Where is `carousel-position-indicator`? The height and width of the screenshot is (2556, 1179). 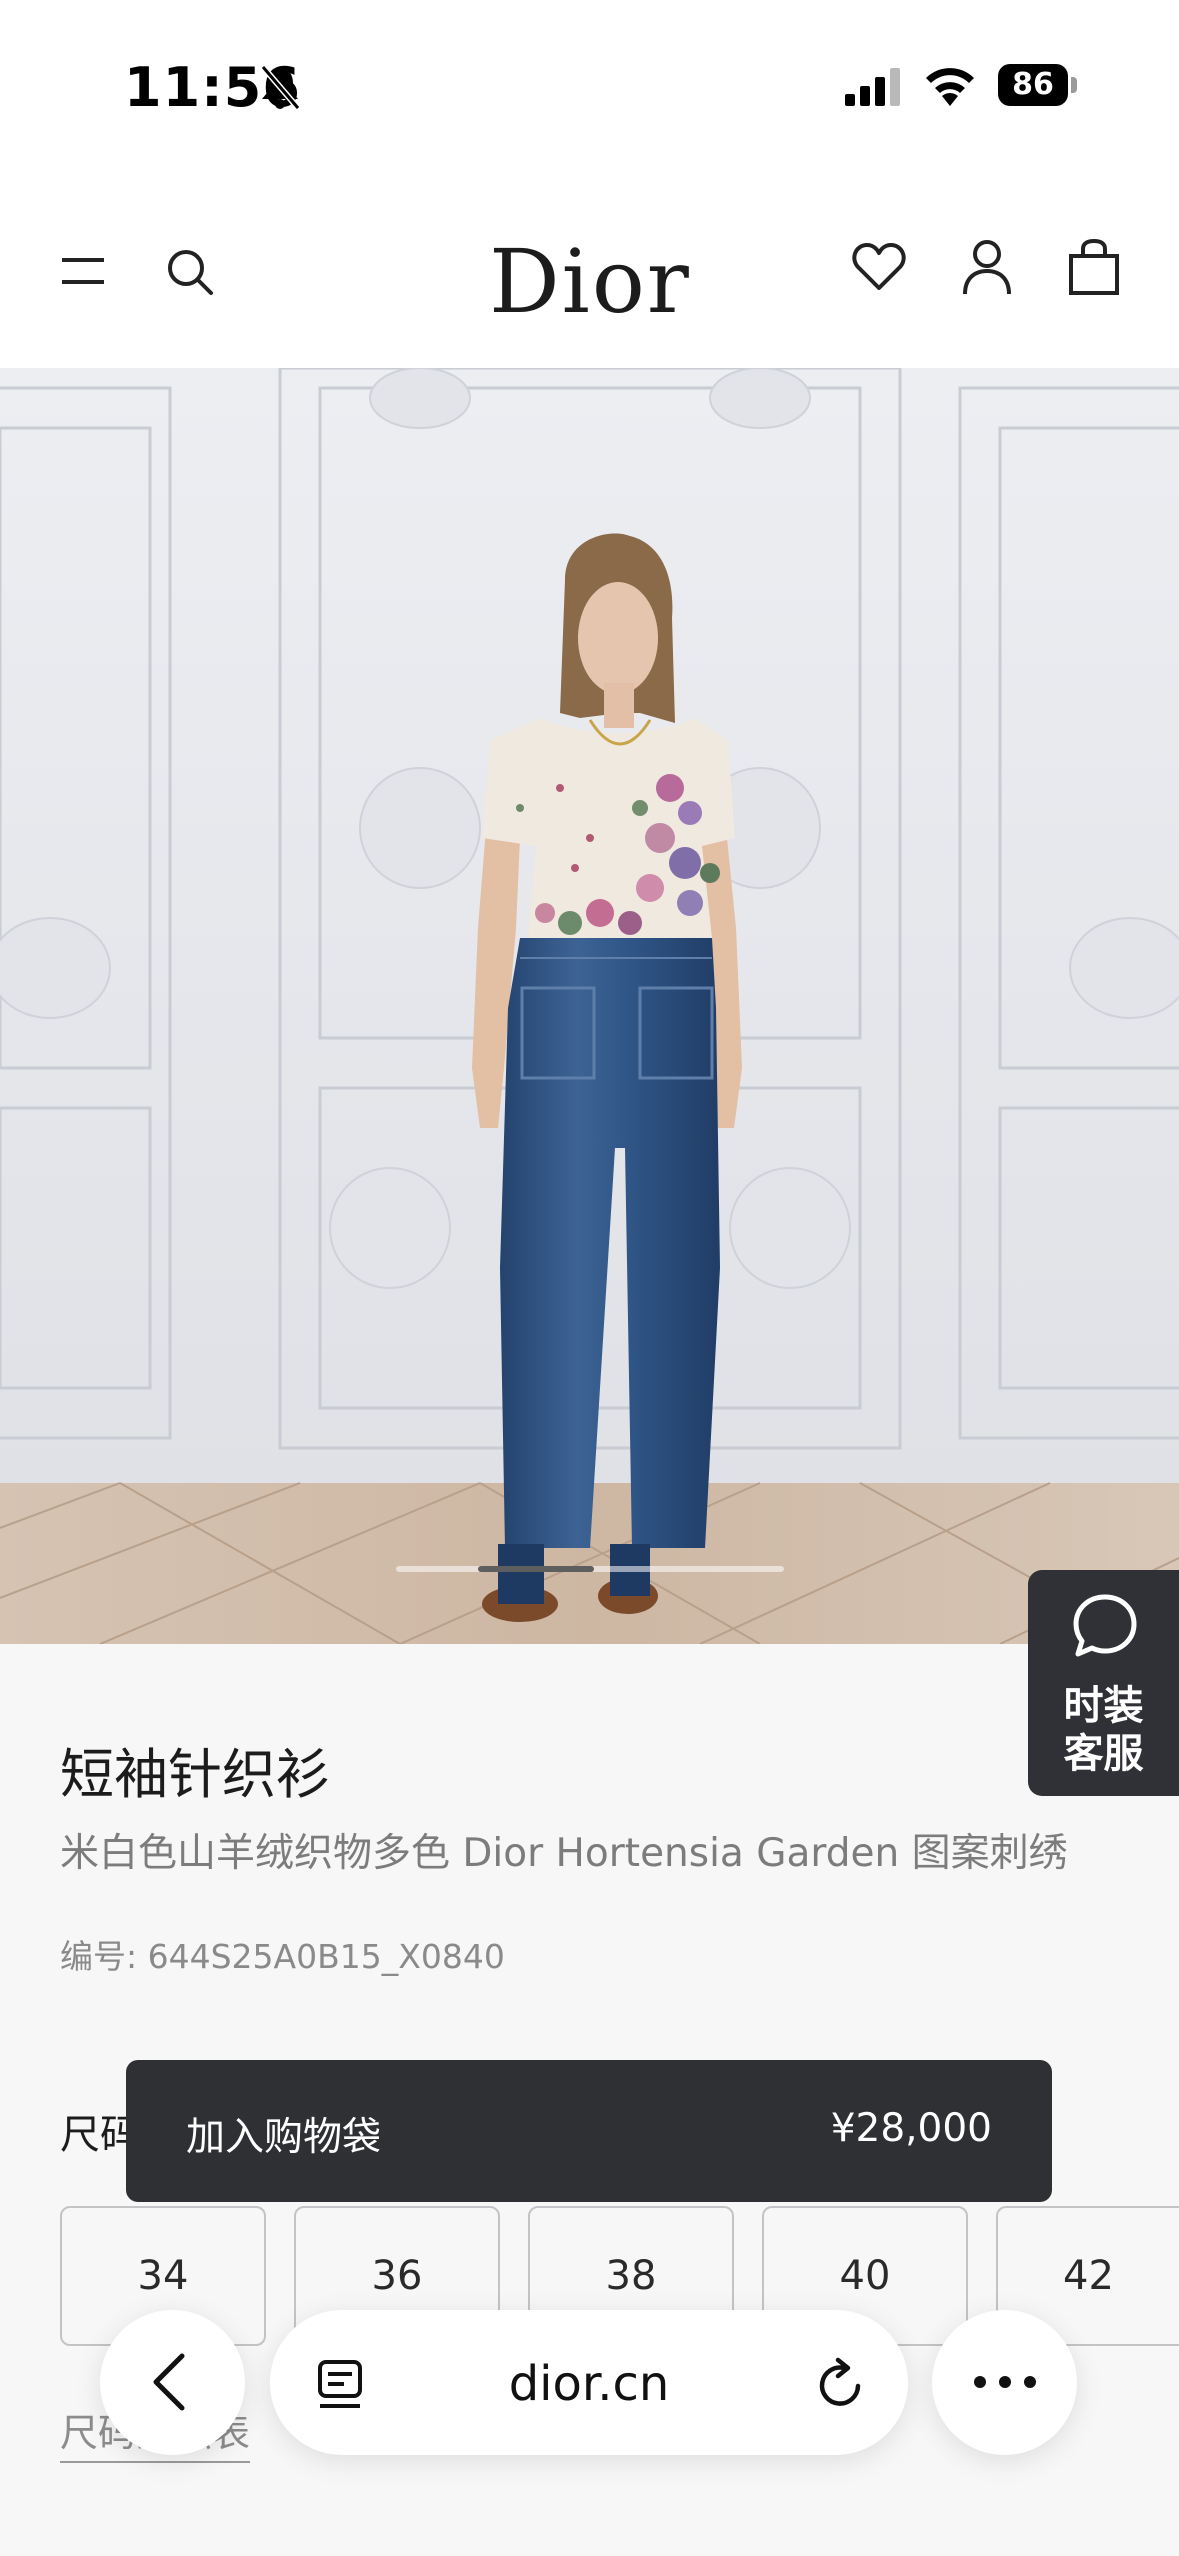 carousel-position-indicator is located at coordinates (535, 1569).